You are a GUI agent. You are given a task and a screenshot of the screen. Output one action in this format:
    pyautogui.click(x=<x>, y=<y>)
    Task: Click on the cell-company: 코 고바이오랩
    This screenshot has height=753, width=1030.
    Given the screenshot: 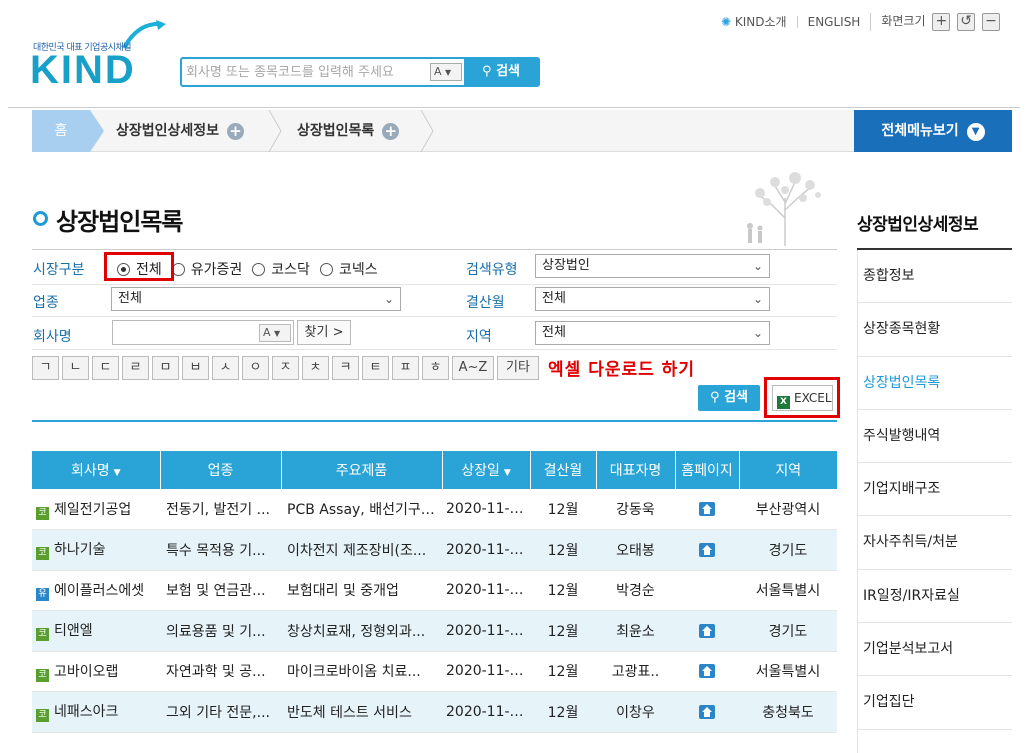 What is the action you would take?
    pyautogui.click(x=96, y=671)
    